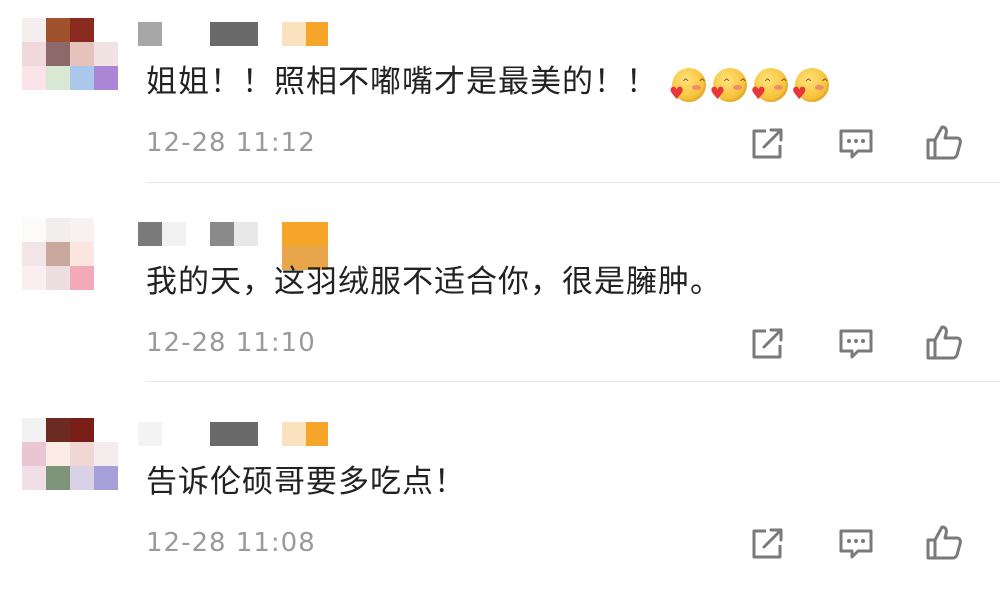 The width and height of the screenshot is (1000, 600). I want to click on comment-timestamp: 12-28 11:10, so click(231, 343).